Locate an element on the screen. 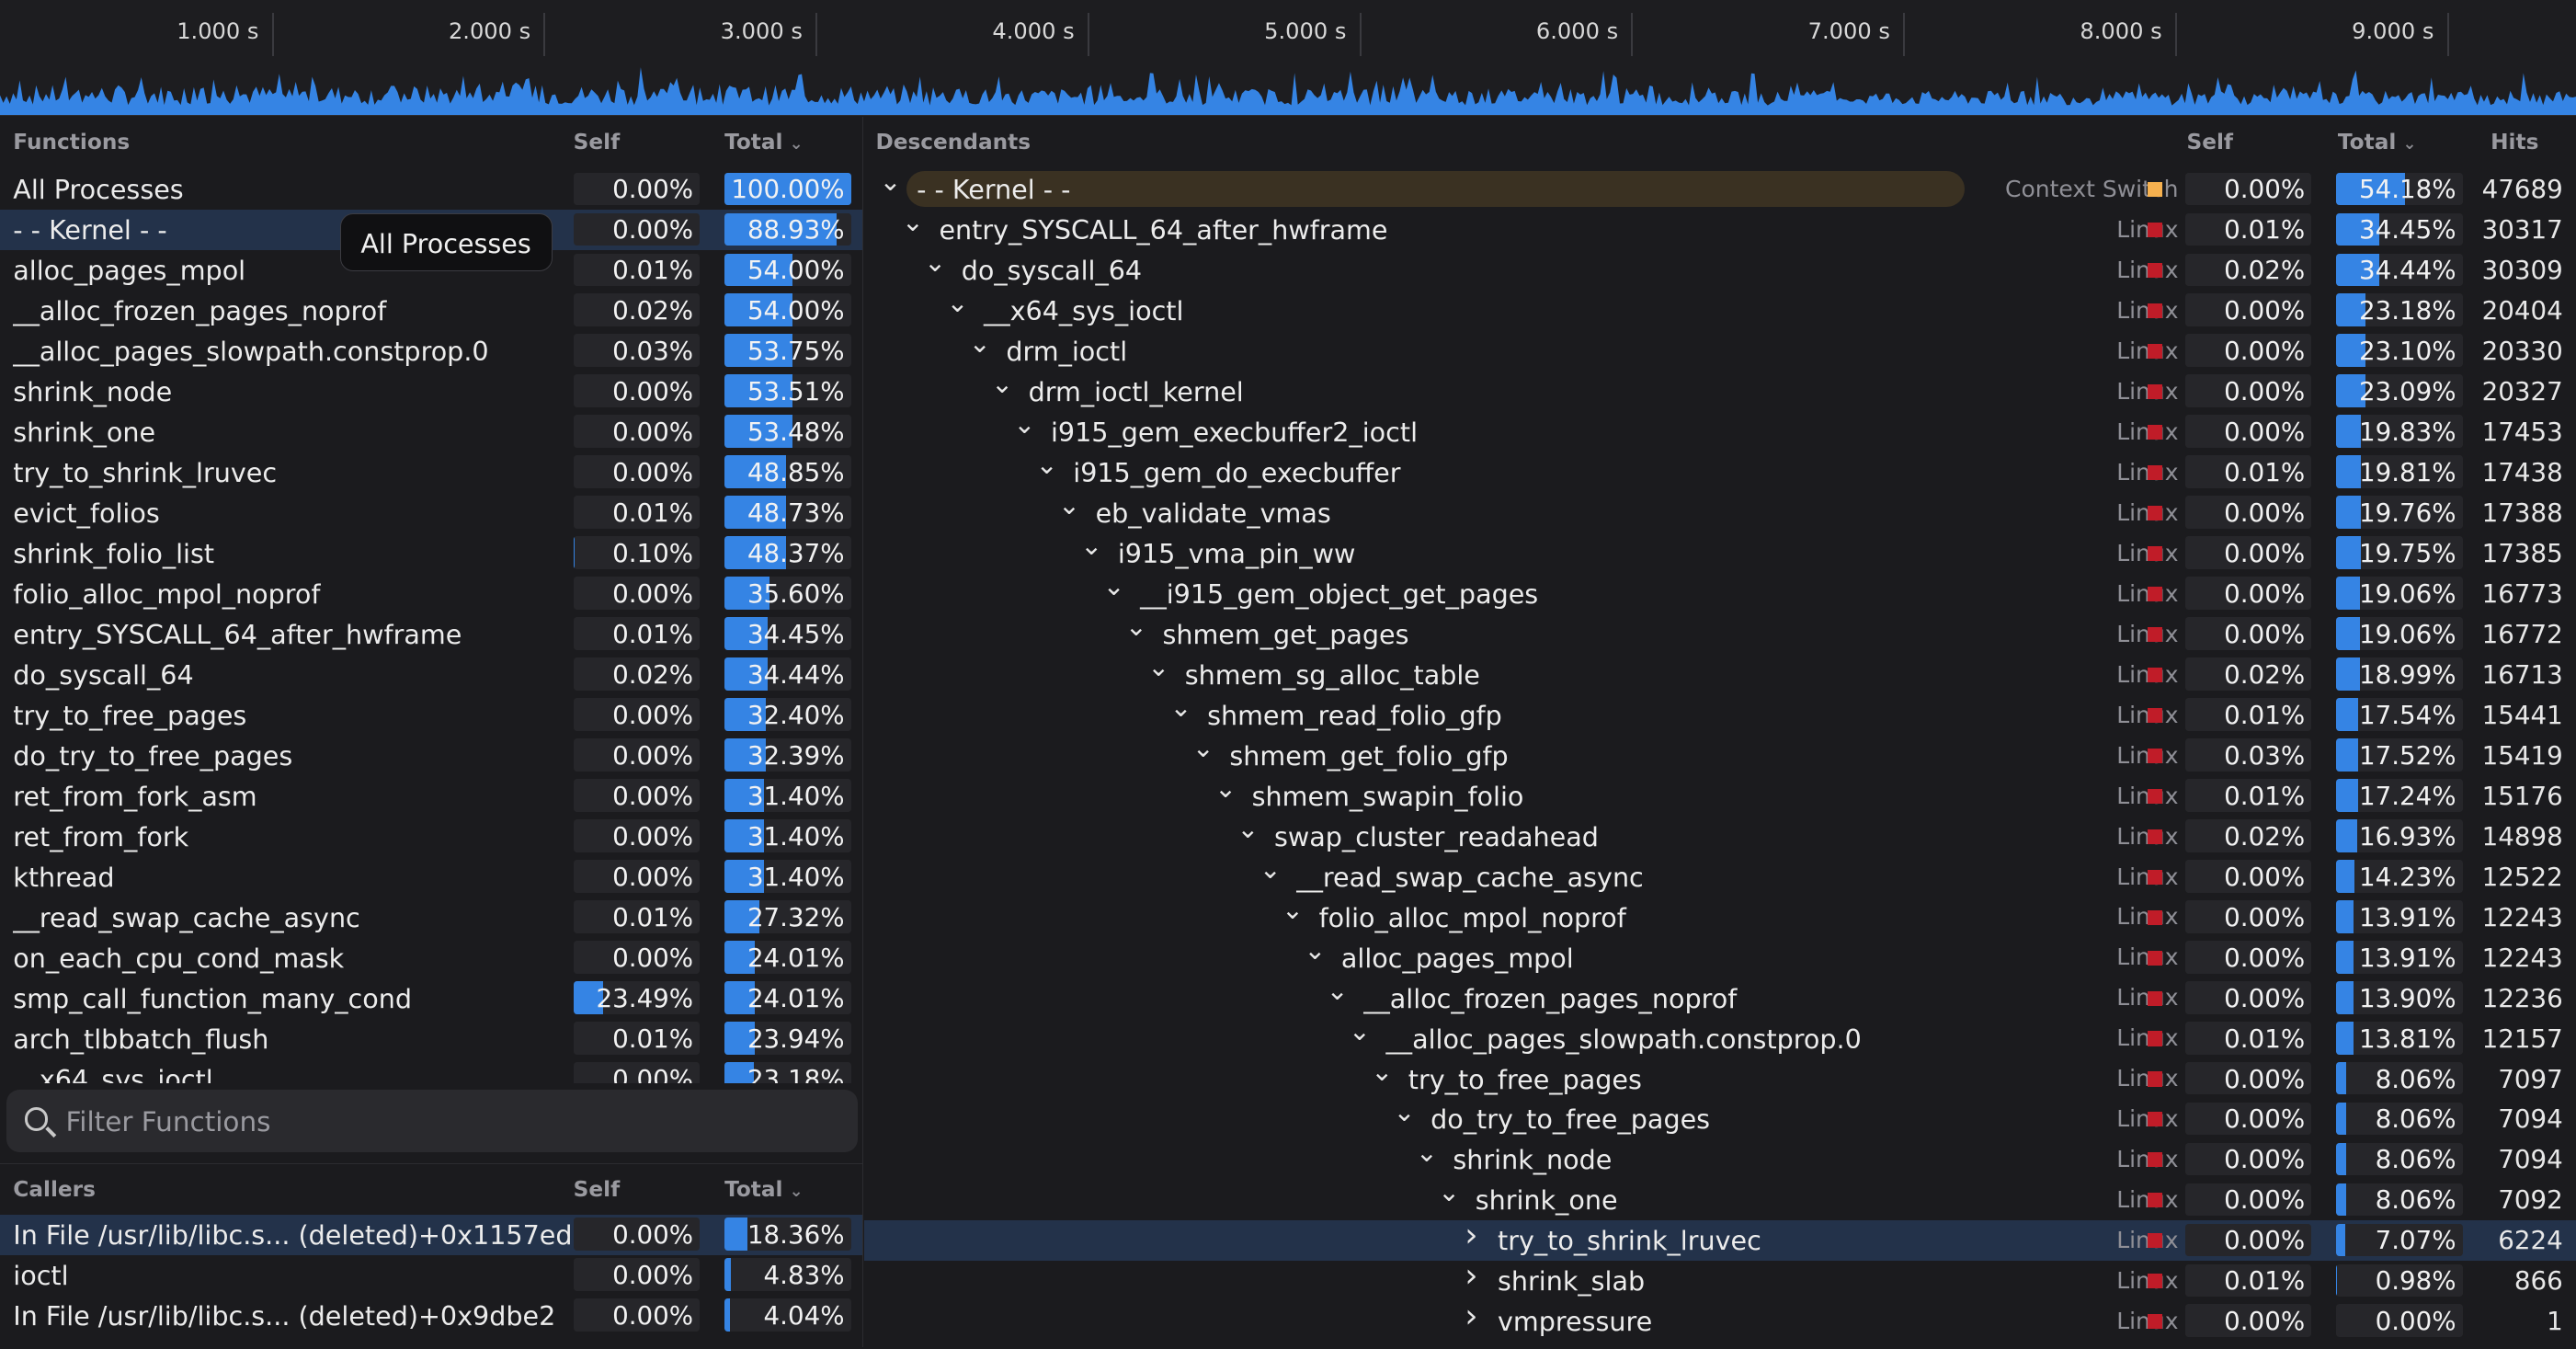 This screenshot has width=2576, height=1349. function-row: __x64_sys_ioctl0.00%23.18% is located at coordinates (431, 1070).